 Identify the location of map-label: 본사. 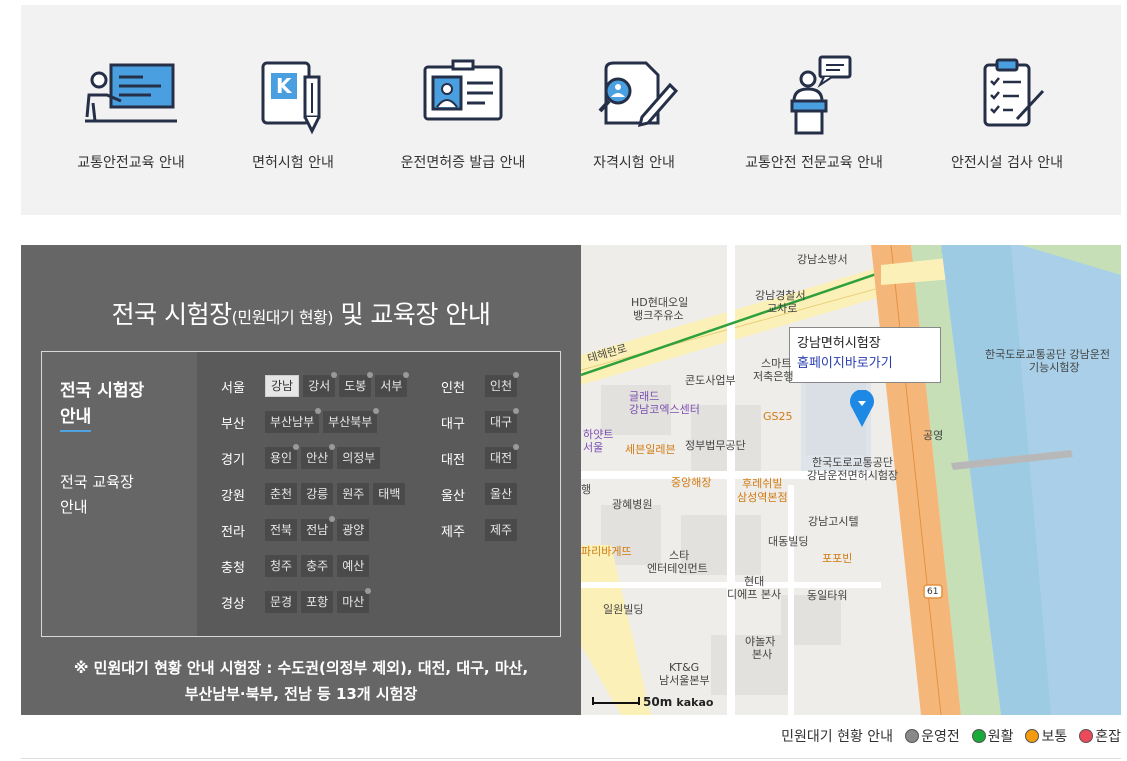
(762, 654).